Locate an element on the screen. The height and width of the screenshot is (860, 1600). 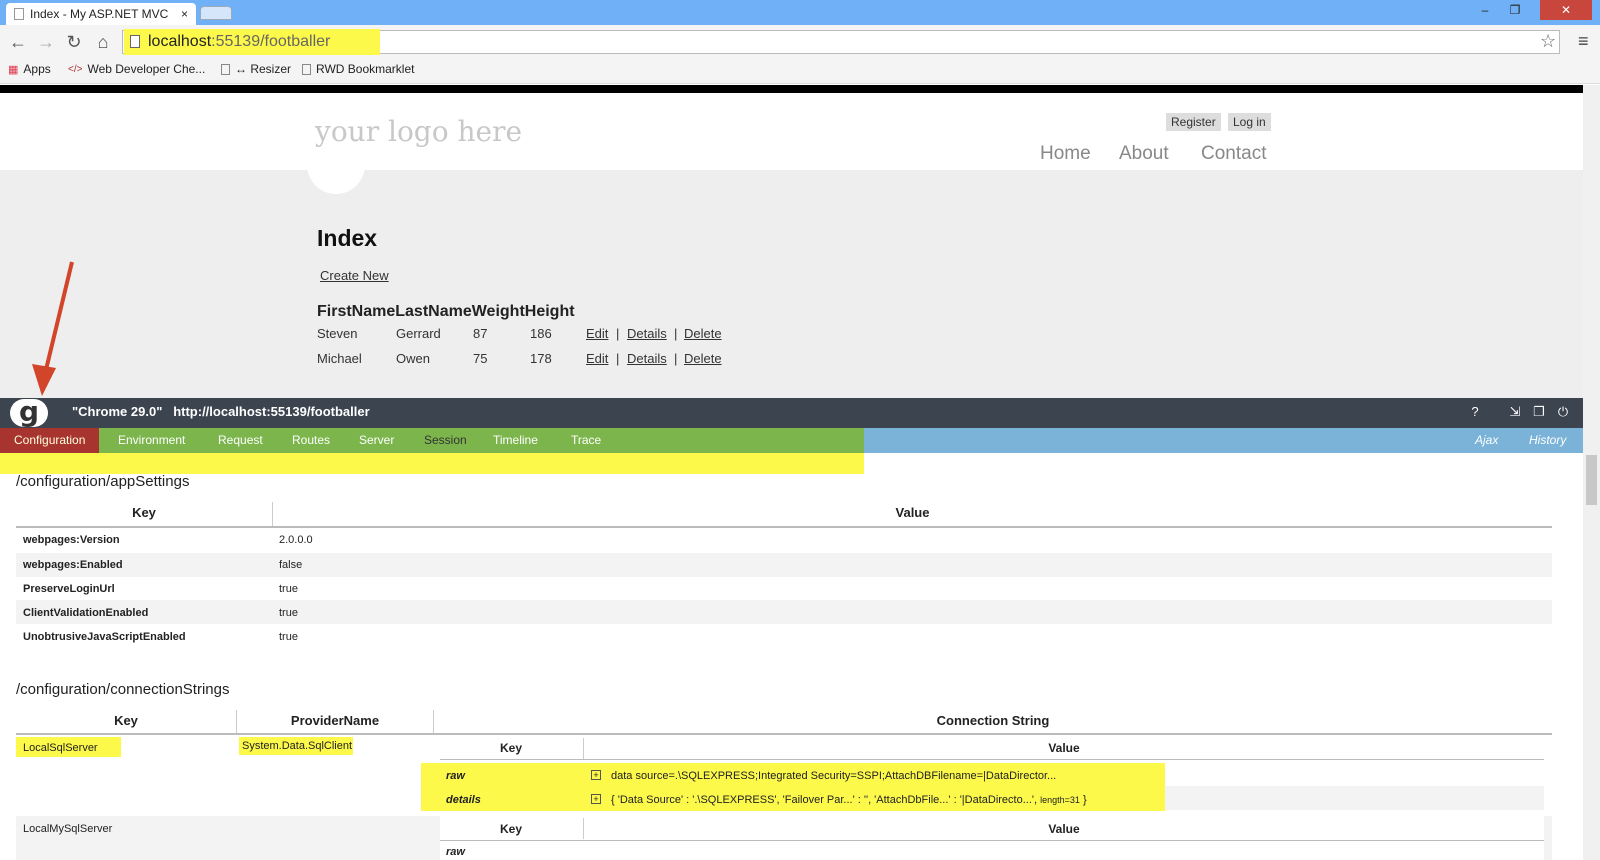
forward-arrow-icon: → is located at coordinates (46, 42).